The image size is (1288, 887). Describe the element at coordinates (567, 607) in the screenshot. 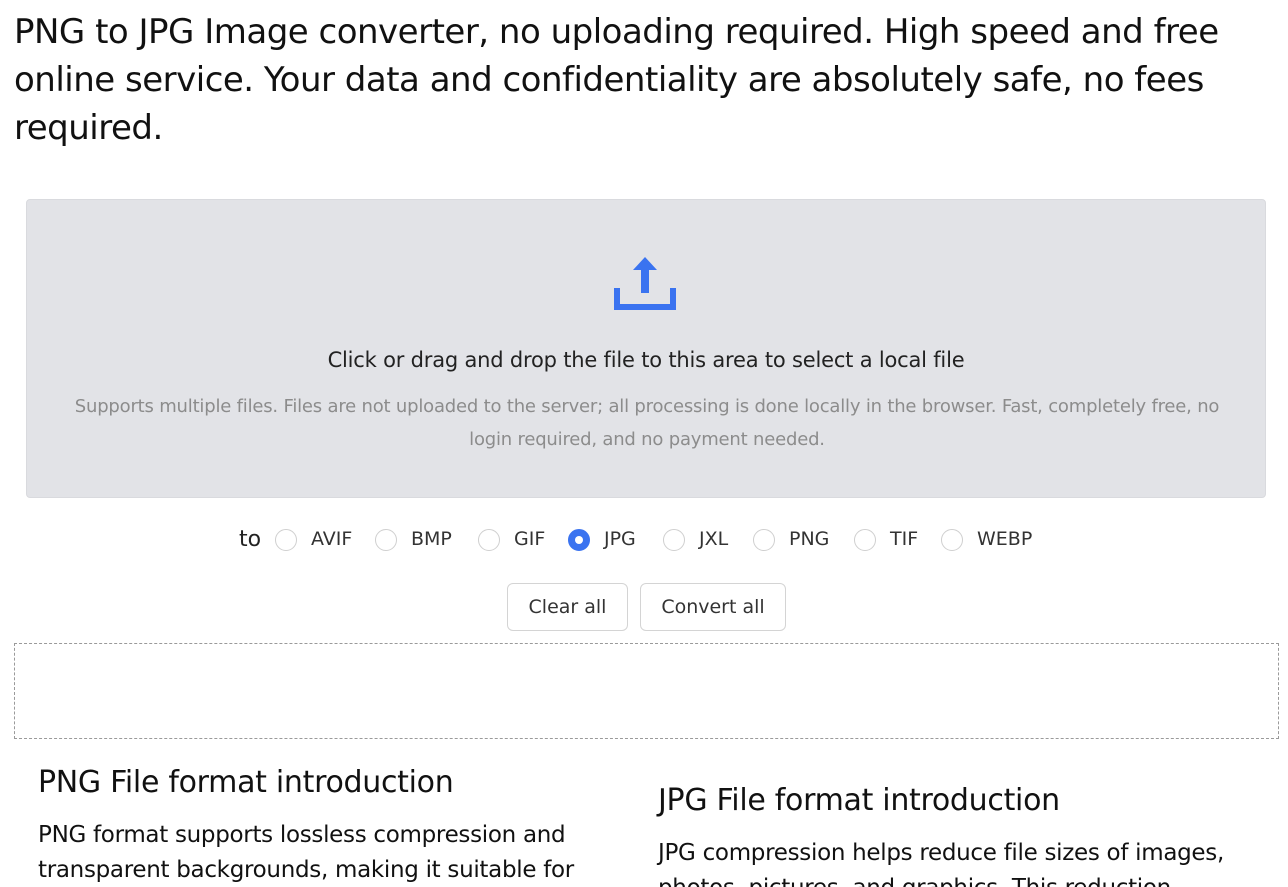

I see `clear-all-button: Clear all` at that location.